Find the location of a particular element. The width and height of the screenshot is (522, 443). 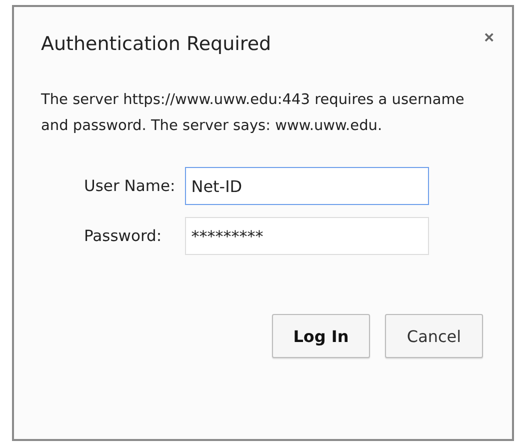

cancel-button: Cancel is located at coordinates (434, 336).